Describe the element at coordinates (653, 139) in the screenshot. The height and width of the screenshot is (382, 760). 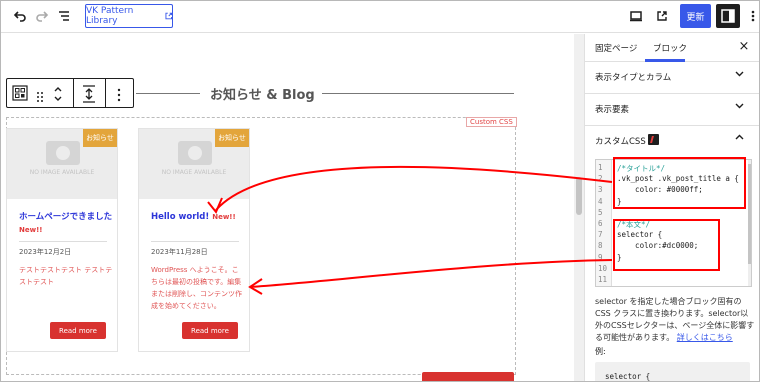
I see `vk-css-icon` at that location.